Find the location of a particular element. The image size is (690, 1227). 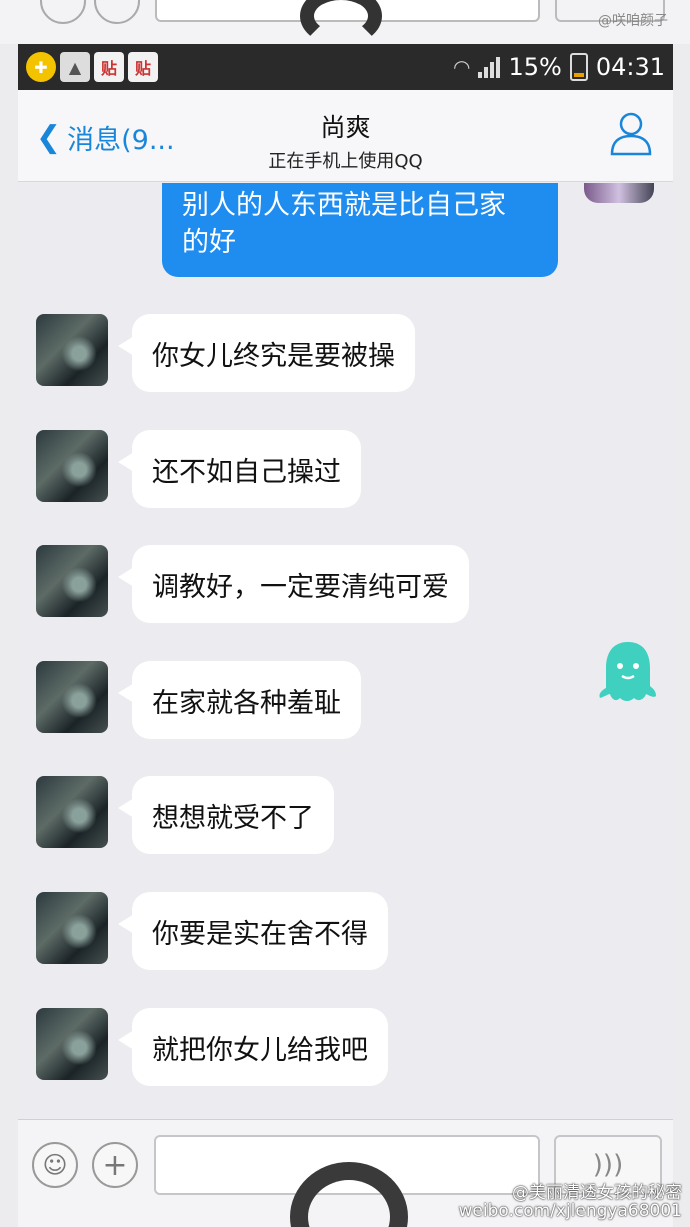

battery-percent: 15% is located at coordinates (535, 67).